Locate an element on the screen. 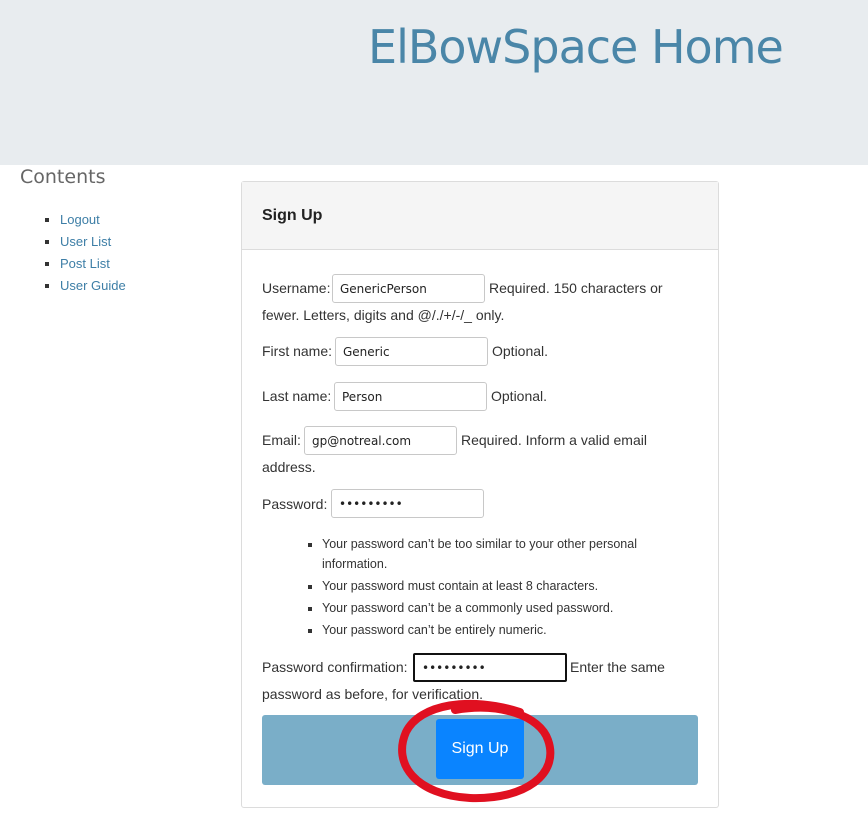 This screenshot has width=868, height=819. sidebar-links: Logout User List Post List User Guide is located at coordinates (83, 253).